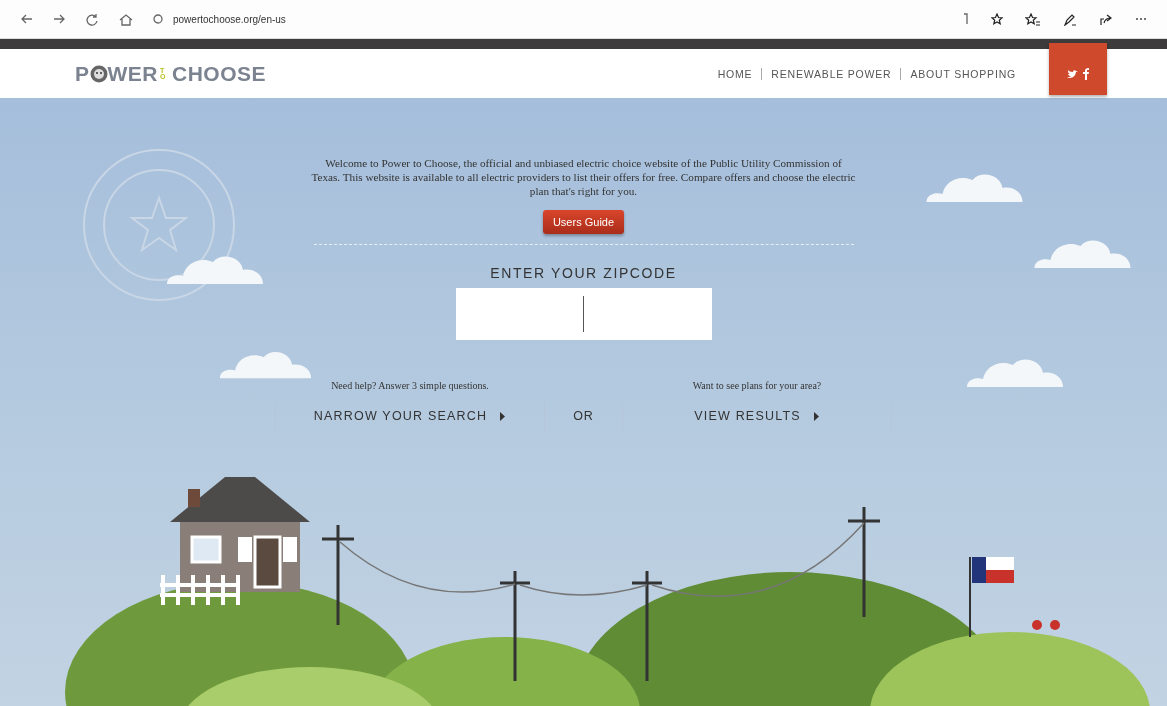 The image size is (1167, 706). Describe the element at coordinates (1106, 19) in the screenshot. I see `share-icon` at that location.